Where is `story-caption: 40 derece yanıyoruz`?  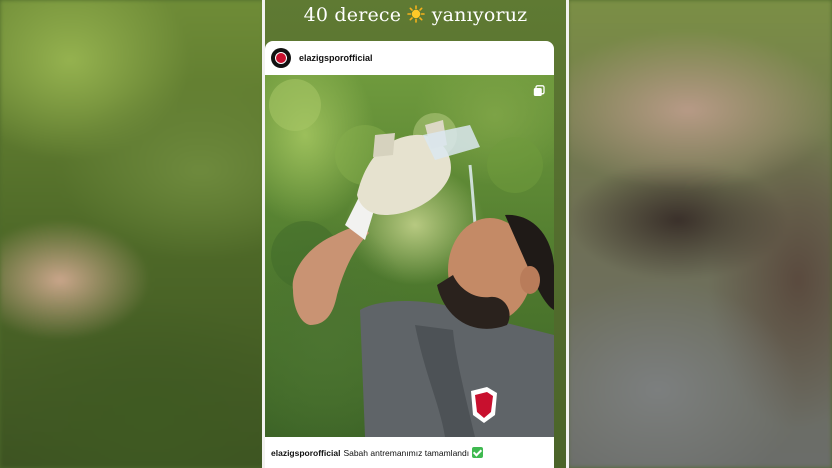
story-caption: 40 derece yanıyoruz is located at coordinates (415, 15).